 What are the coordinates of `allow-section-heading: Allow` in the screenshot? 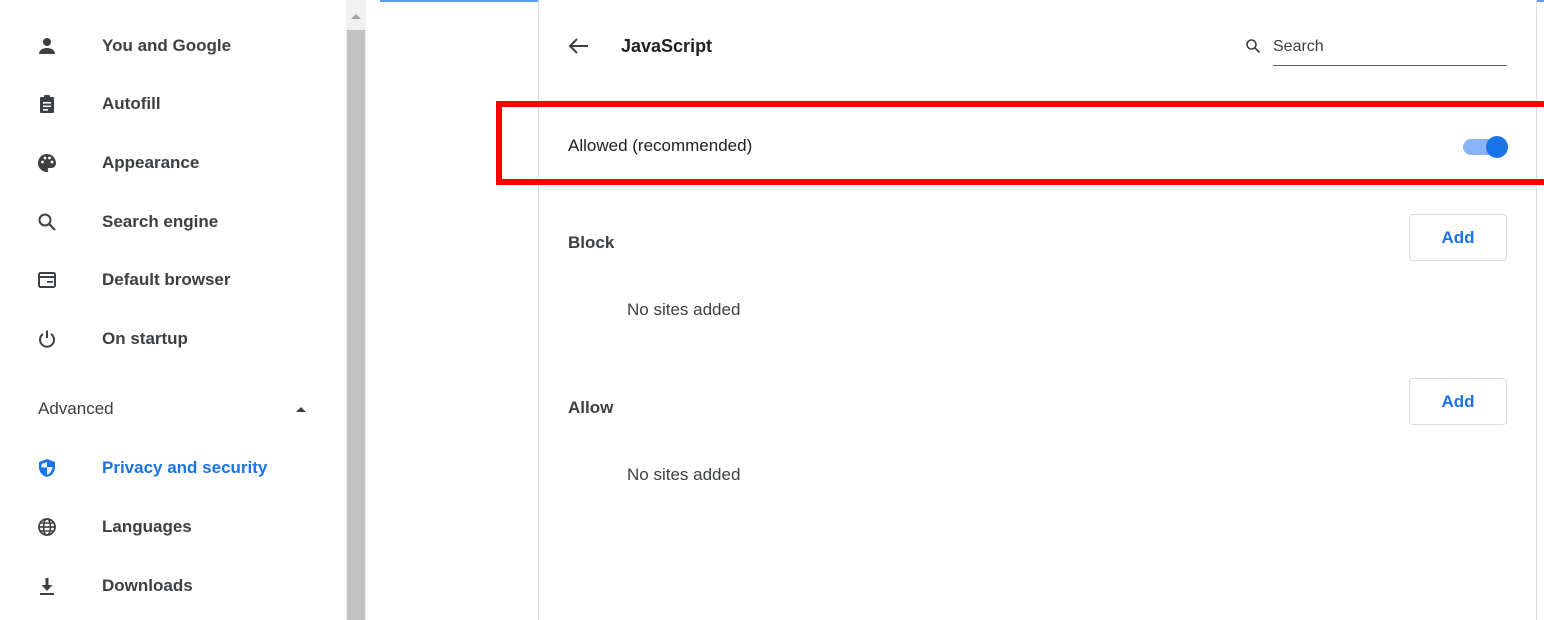 It's located at (591, 407).